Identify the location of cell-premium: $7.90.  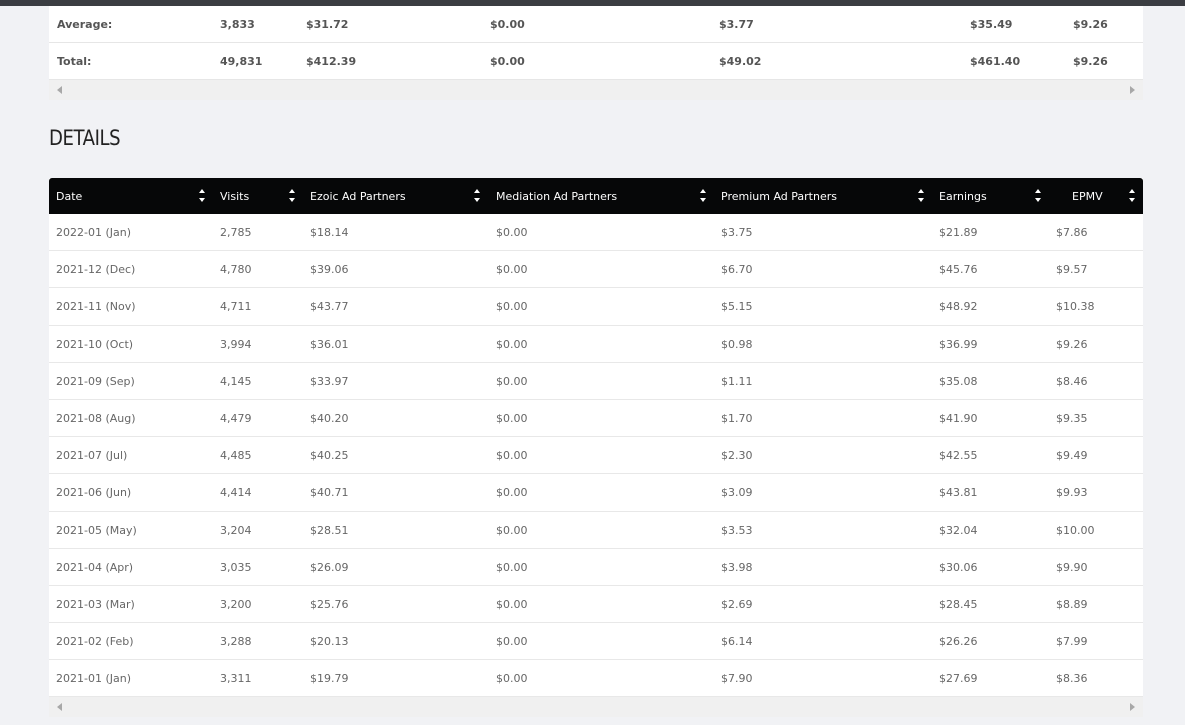
(737, 679).